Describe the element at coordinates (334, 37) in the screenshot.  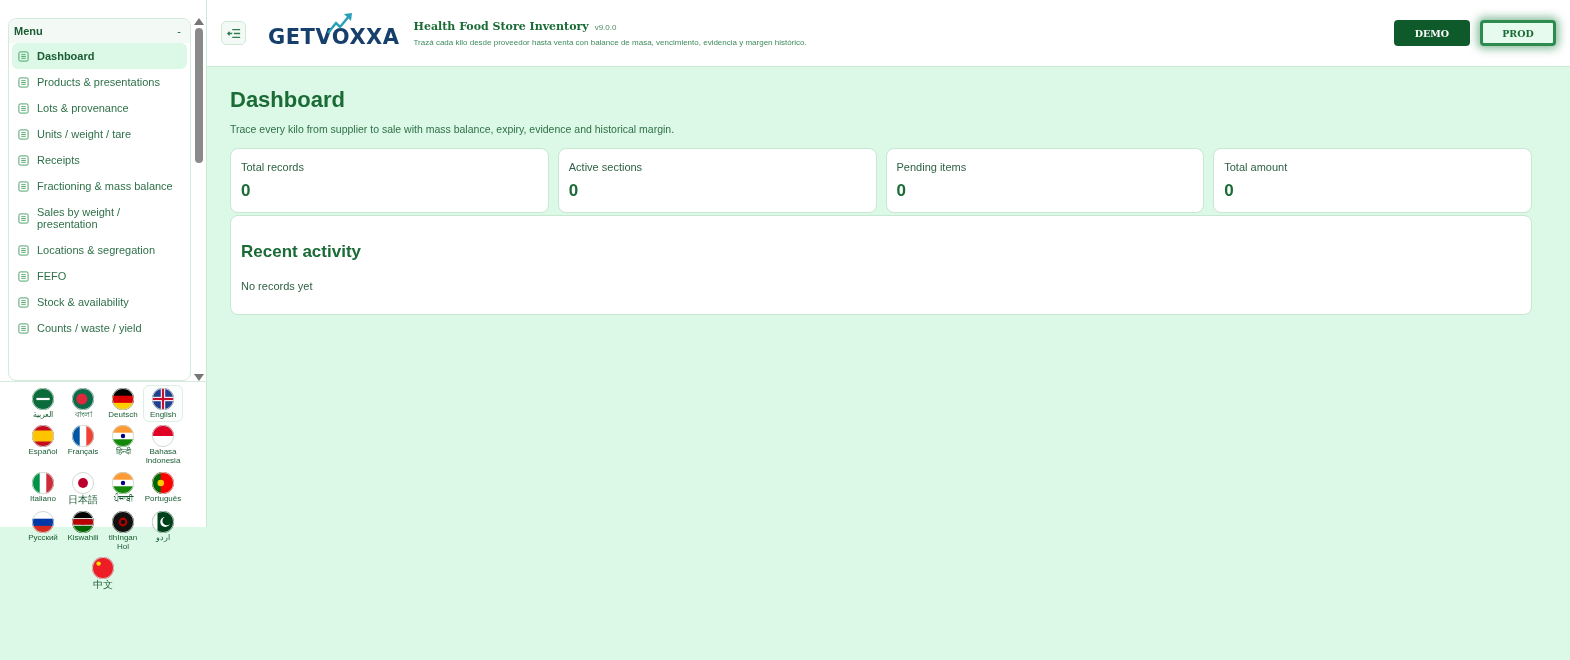
I see `logo-wordmark: GETVOXXA` at that location.